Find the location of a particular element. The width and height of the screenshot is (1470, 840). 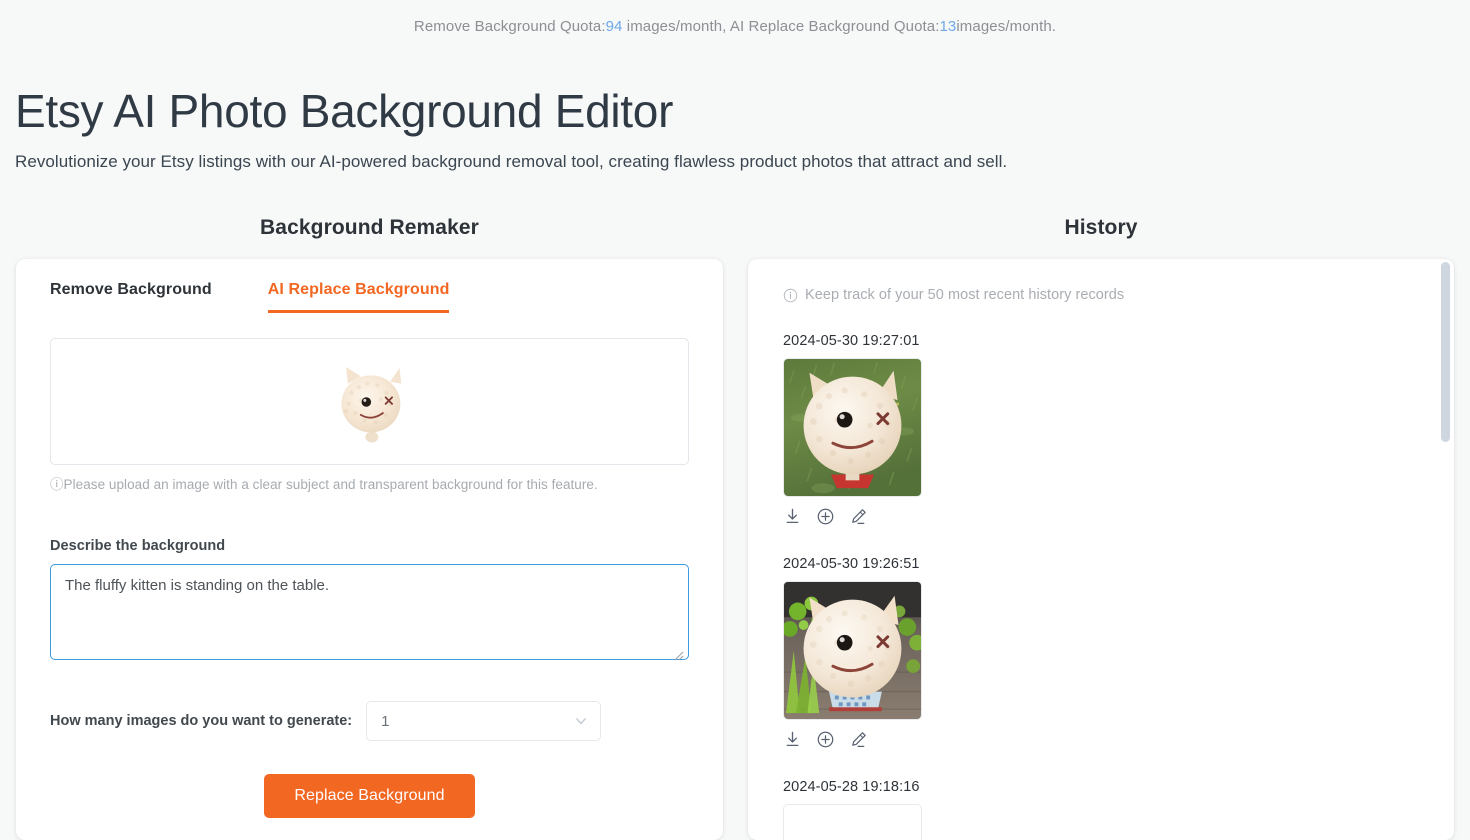

history-timestamp: 2024-05-30 19:26:51 is located at coordinates (851, 564).